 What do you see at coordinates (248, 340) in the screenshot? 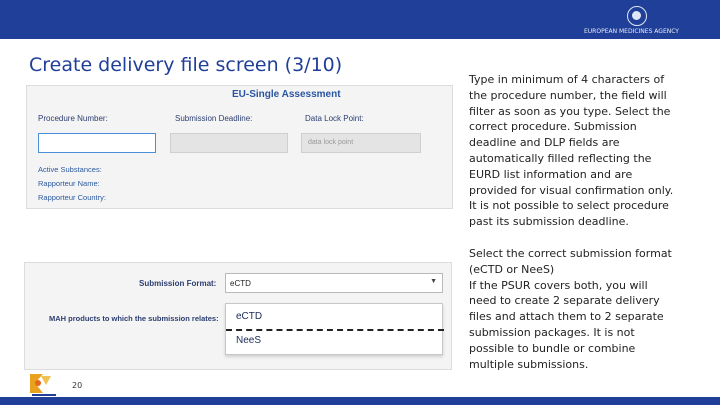
I see `option-nees: NeeS` at bounding box center [248, 340].